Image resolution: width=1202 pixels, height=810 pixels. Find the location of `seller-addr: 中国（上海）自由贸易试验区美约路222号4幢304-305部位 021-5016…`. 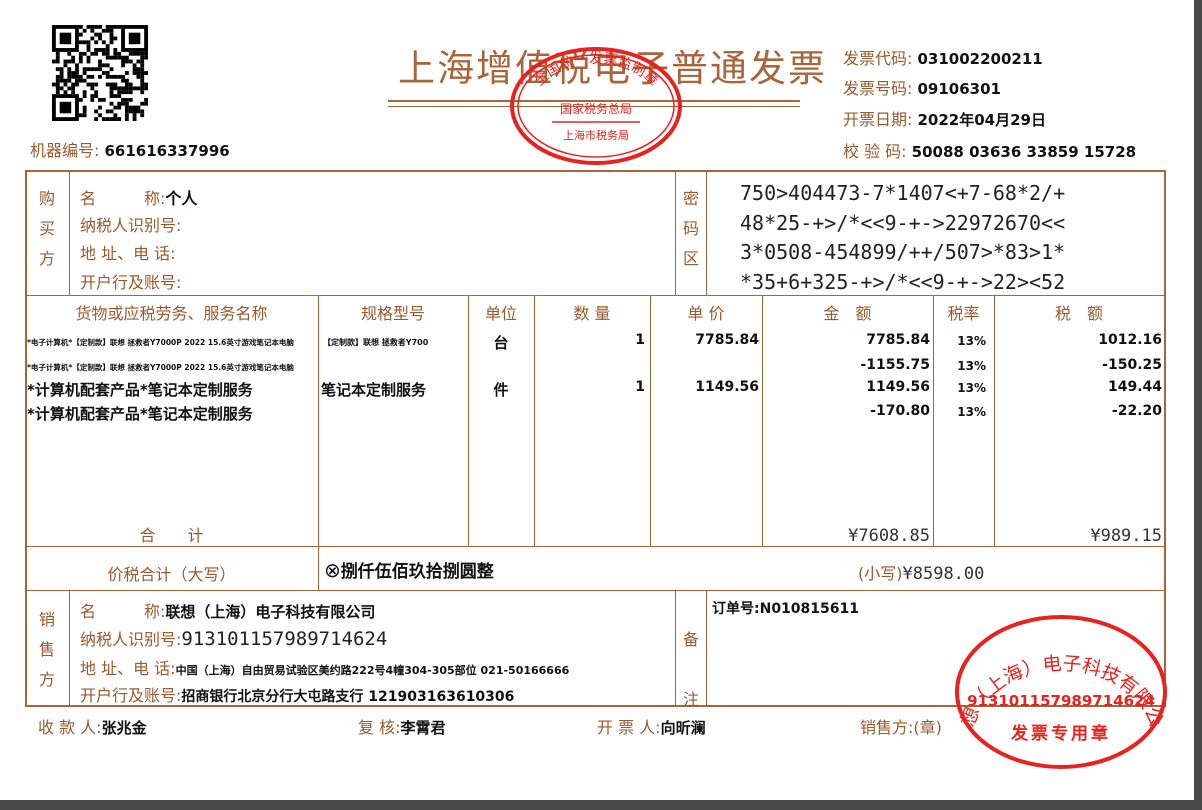

seller-addr: 中国（上海）自由贸易试验区美约路222号4幢304-305部位 021-5016… is located at coordinates (372, 670).